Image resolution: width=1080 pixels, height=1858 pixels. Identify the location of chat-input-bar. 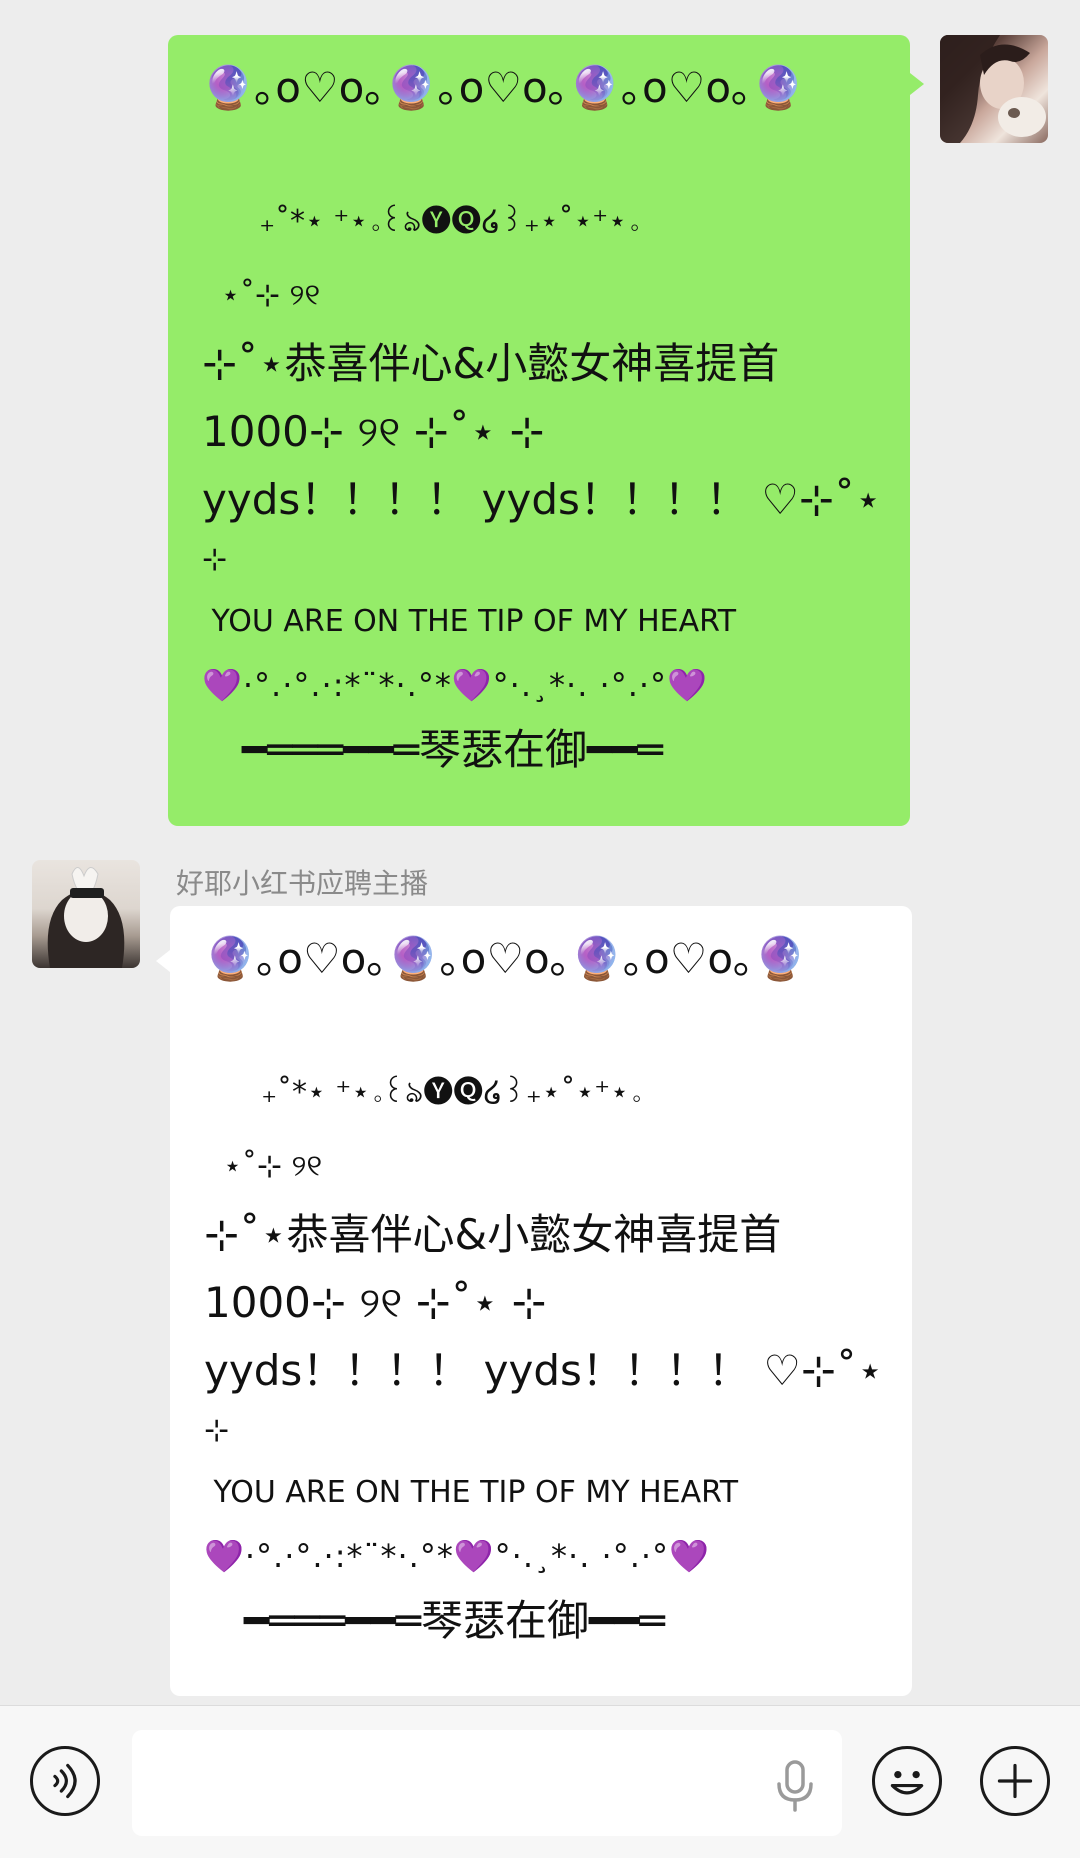
(540, 1781).